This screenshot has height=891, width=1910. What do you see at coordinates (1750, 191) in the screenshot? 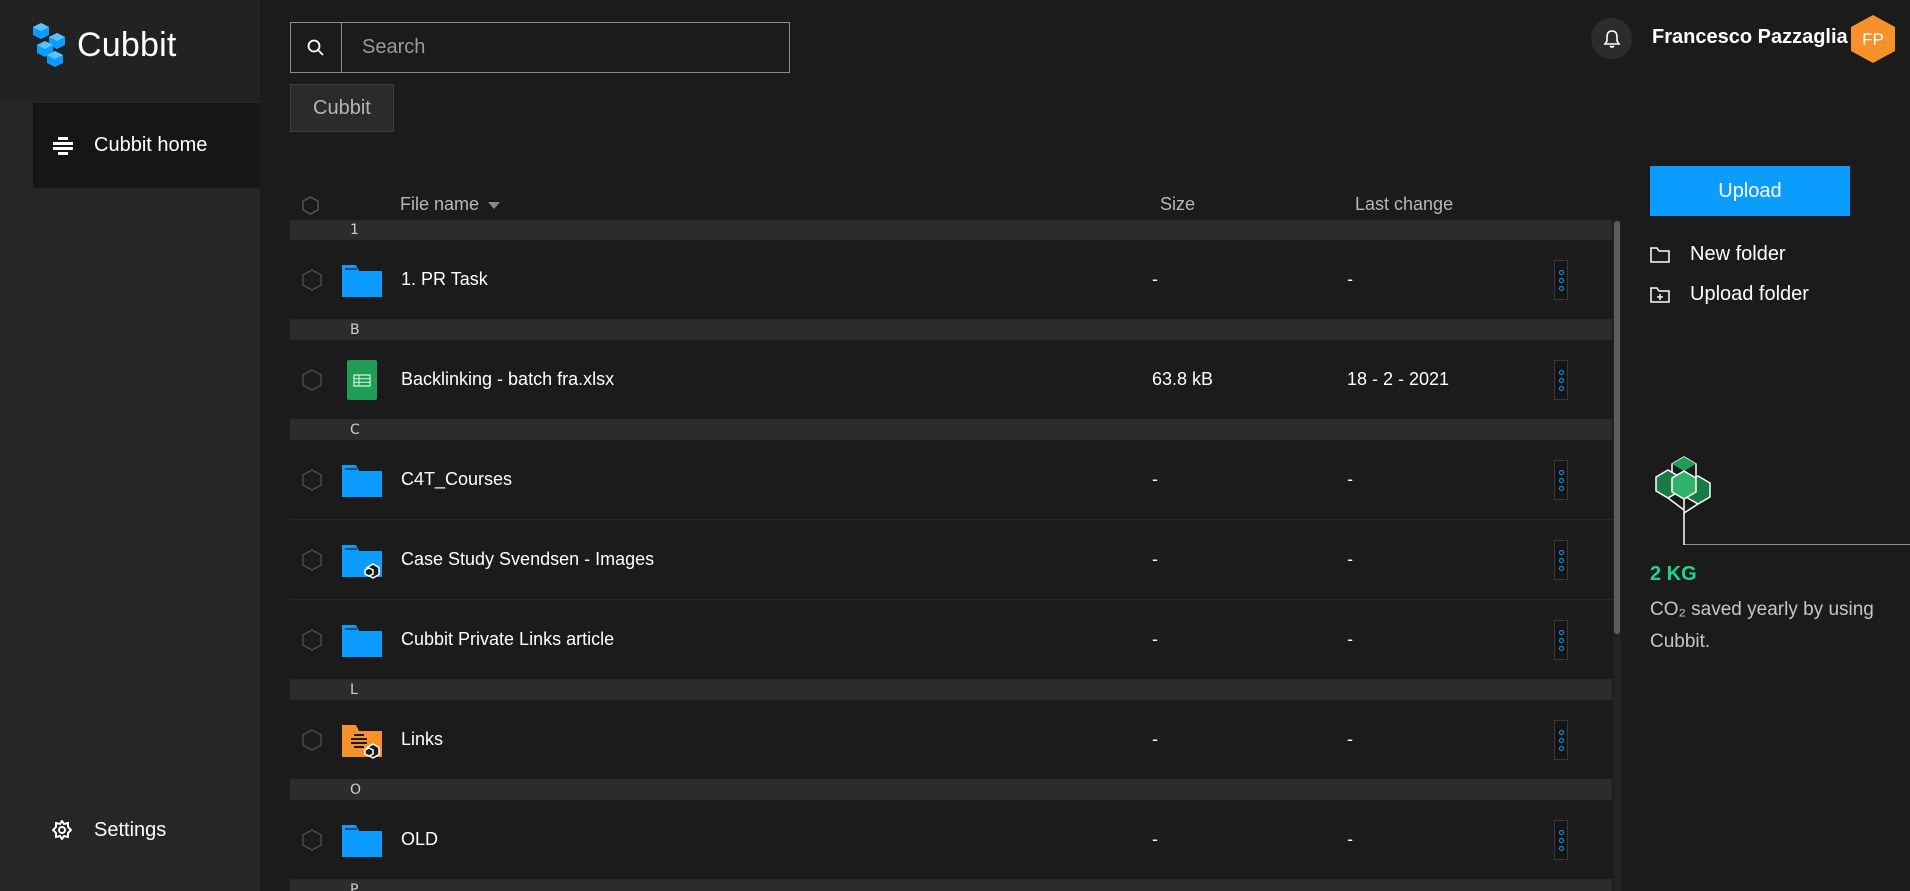
I see `upload-button: Upload` at bounding box center [1750, 191].